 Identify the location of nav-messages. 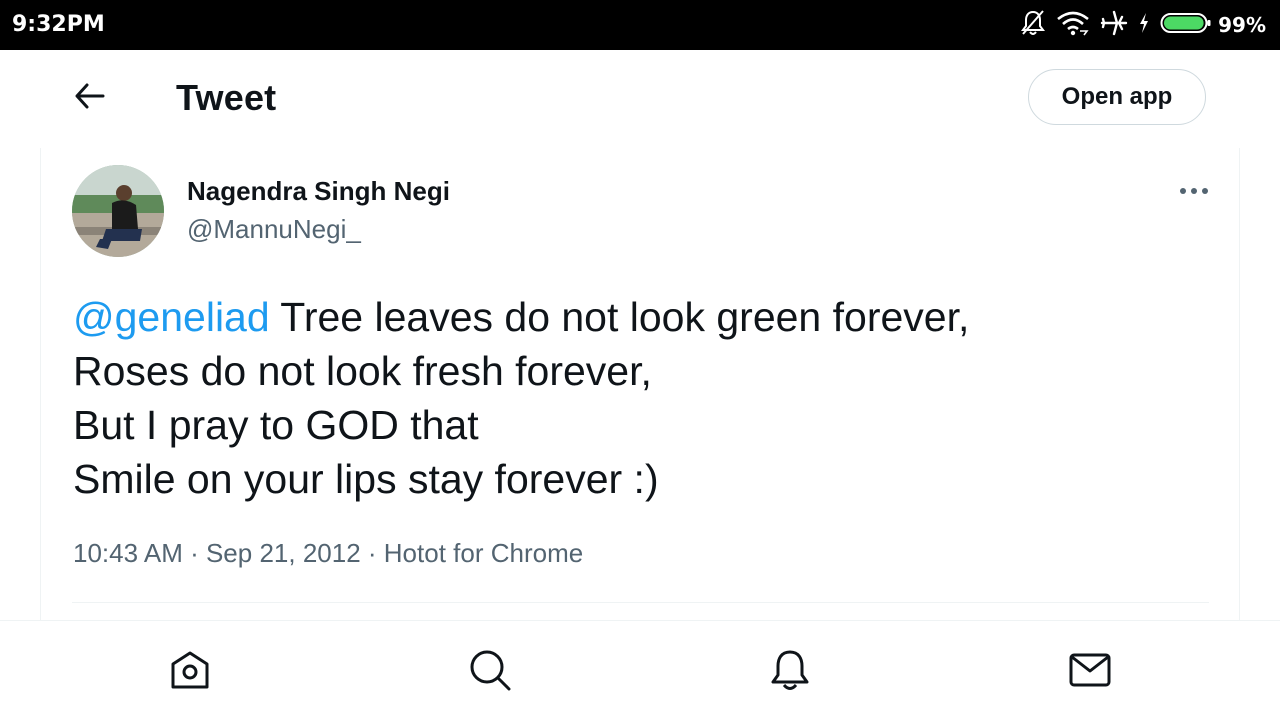
(1090, 672).